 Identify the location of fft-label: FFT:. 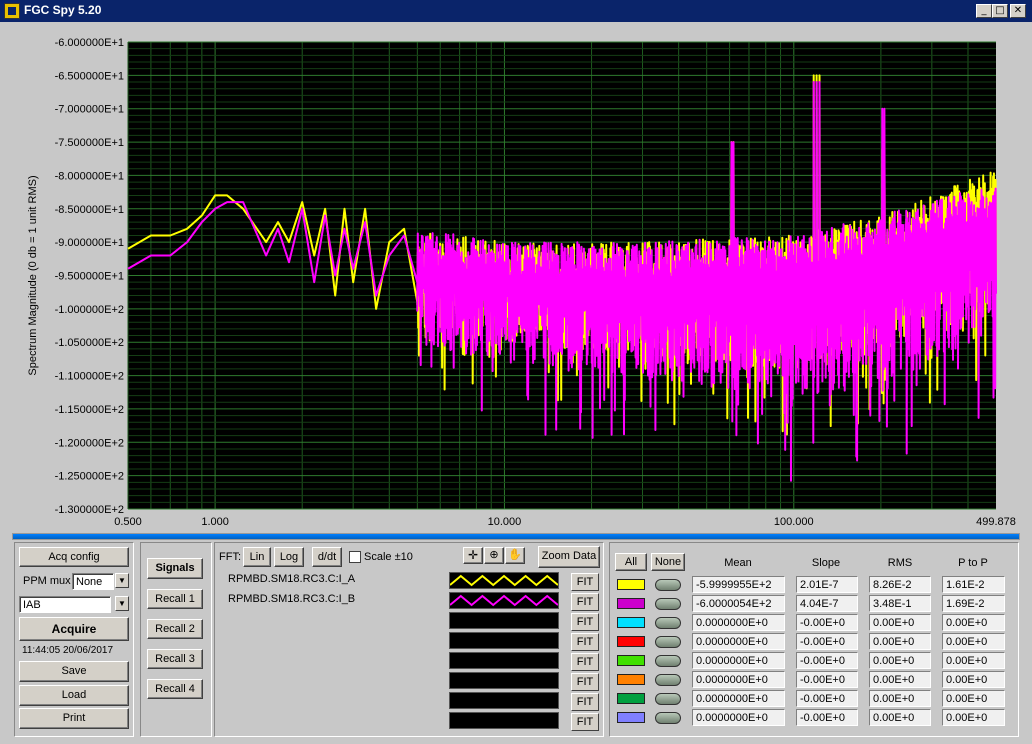
(230, 557).